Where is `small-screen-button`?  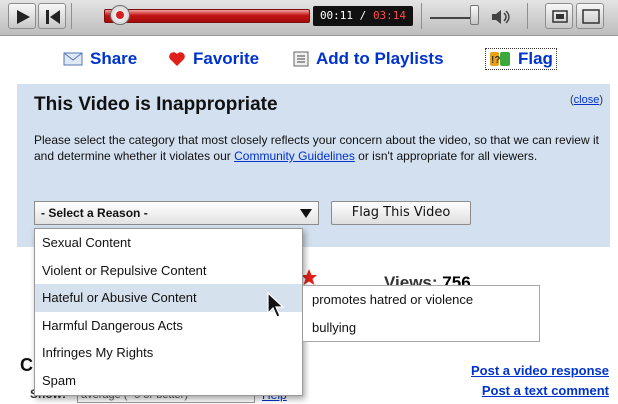
small-screen-button is located at coordinates (559, 16).